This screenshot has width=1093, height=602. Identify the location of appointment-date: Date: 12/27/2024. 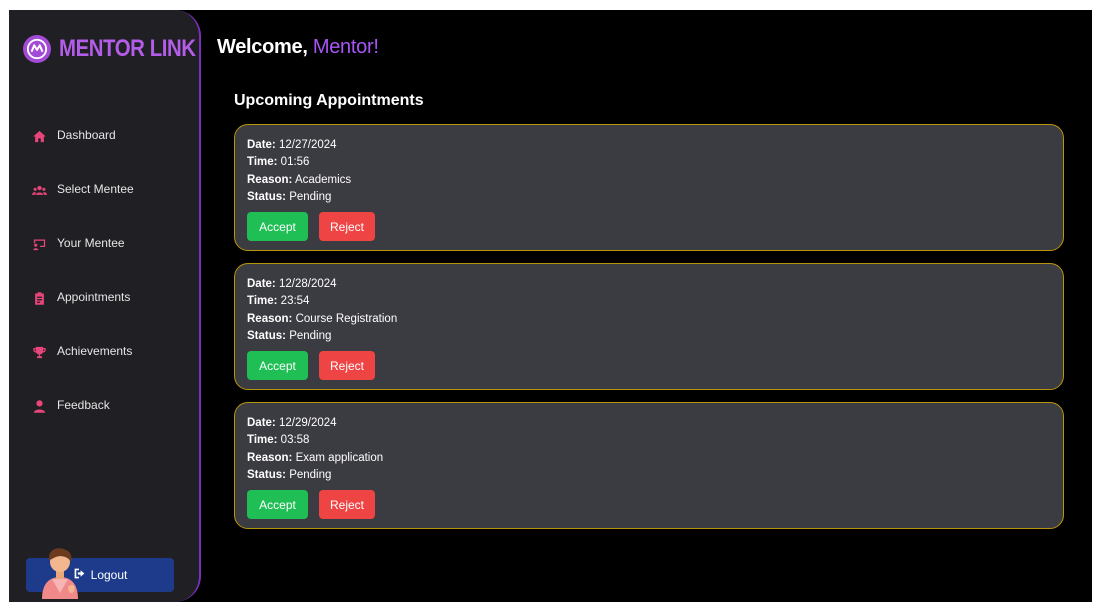
(292, 145).